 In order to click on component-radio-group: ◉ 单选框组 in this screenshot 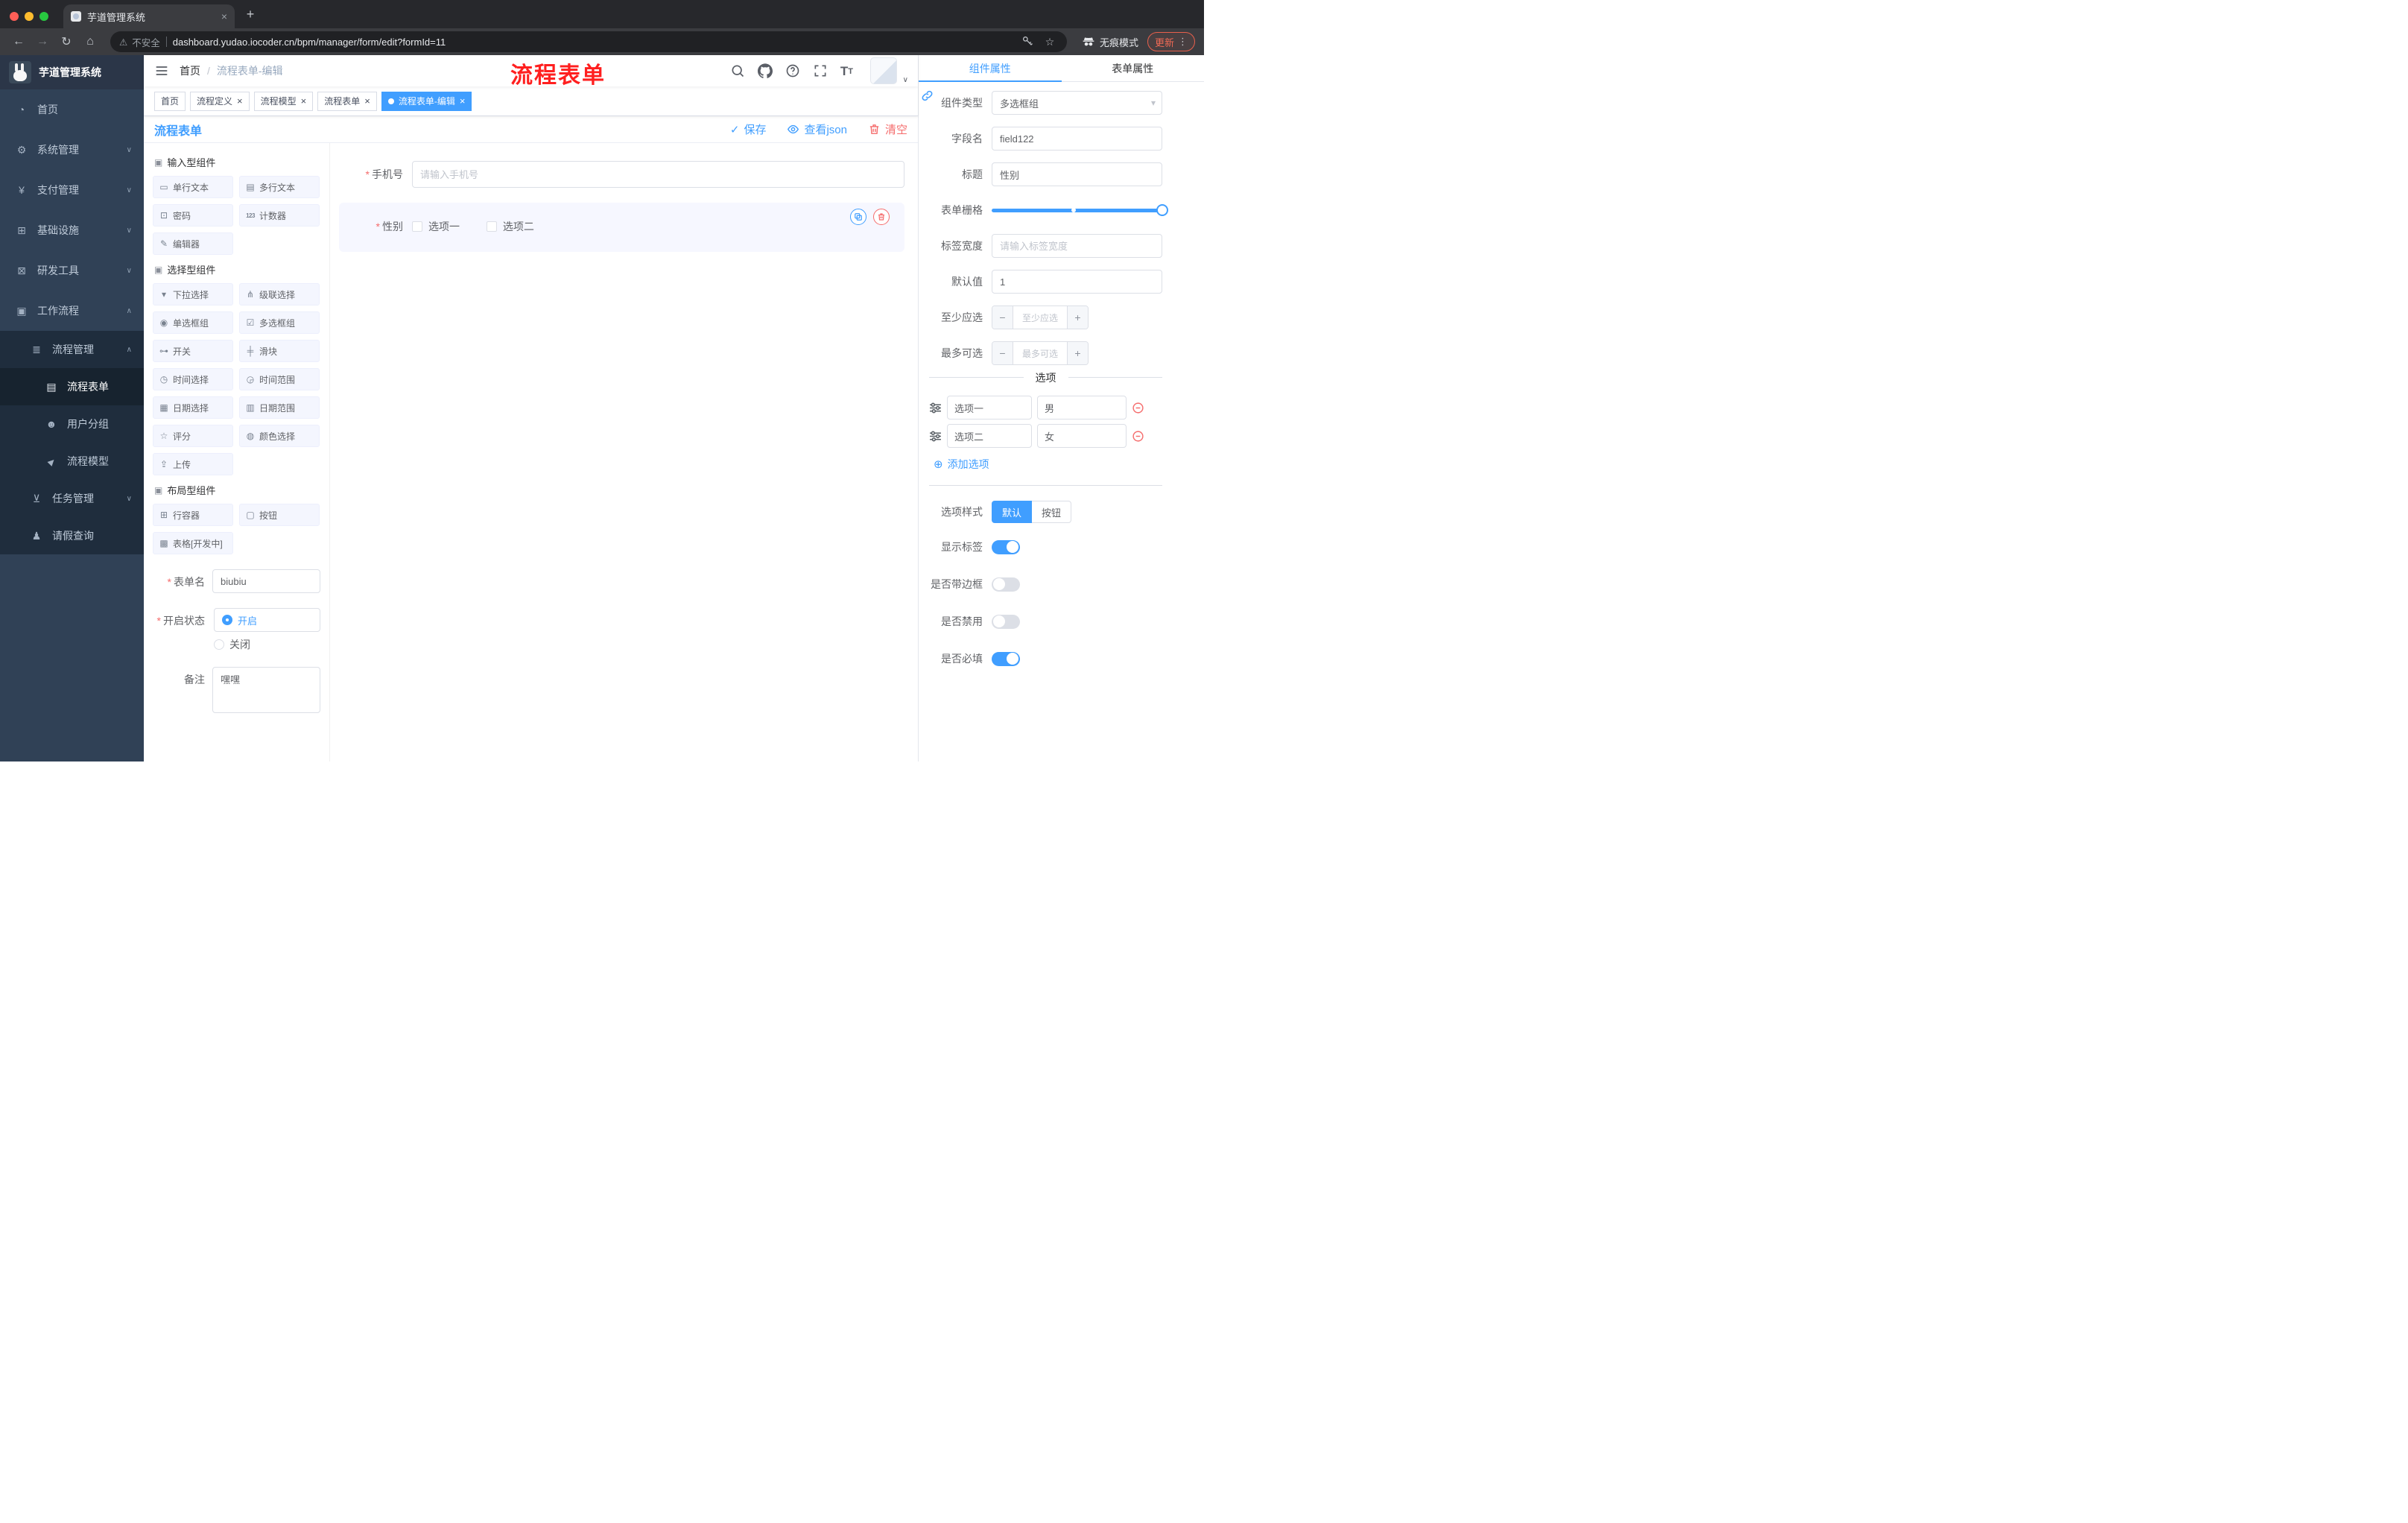, I will do `click(193, 322)`.